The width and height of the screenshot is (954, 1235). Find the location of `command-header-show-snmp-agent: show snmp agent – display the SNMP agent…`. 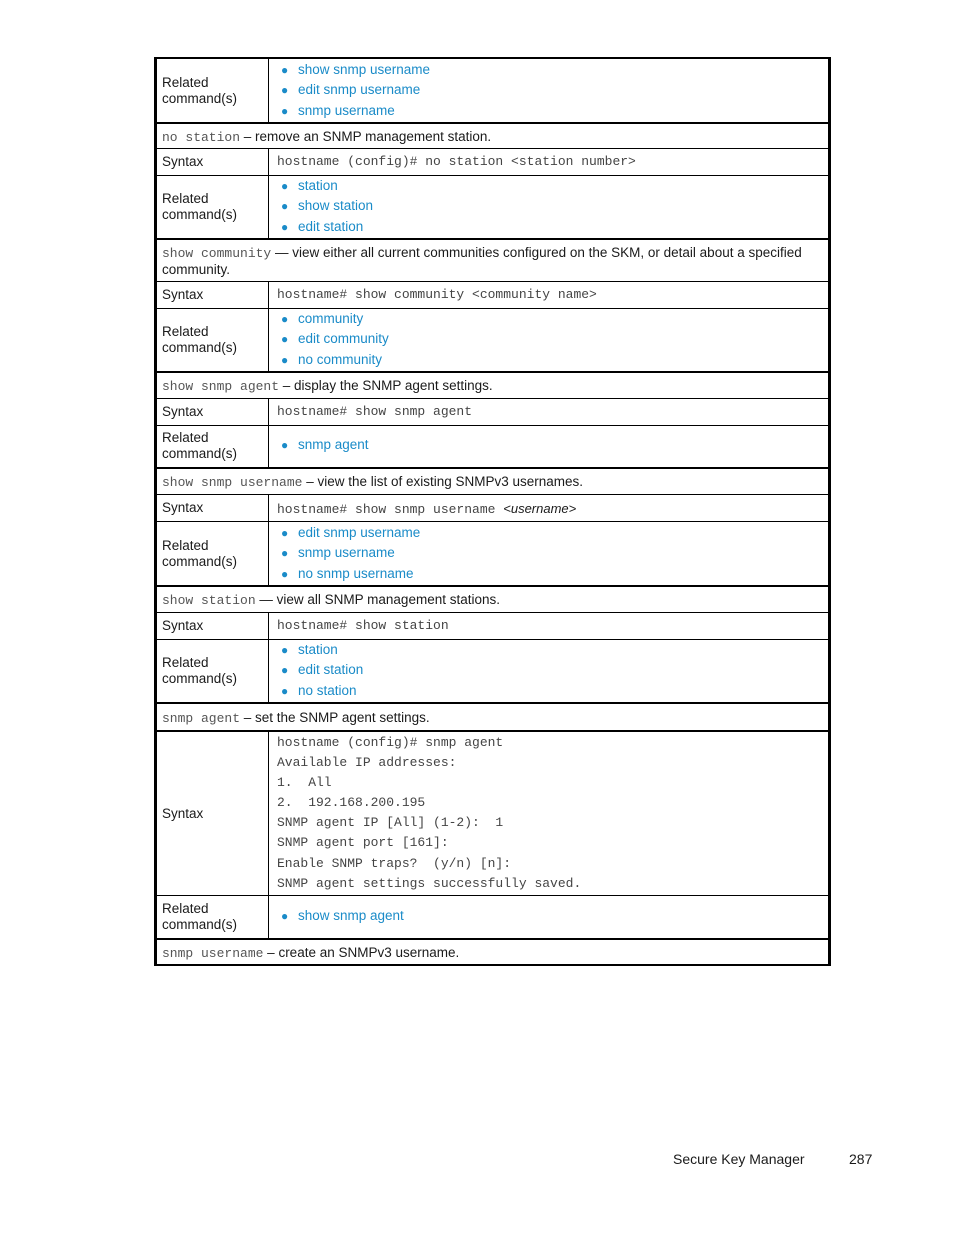

command-header-show-snmp-agent: show snmp agent – display the SNMP agent… is located at coordinates (492, 384).